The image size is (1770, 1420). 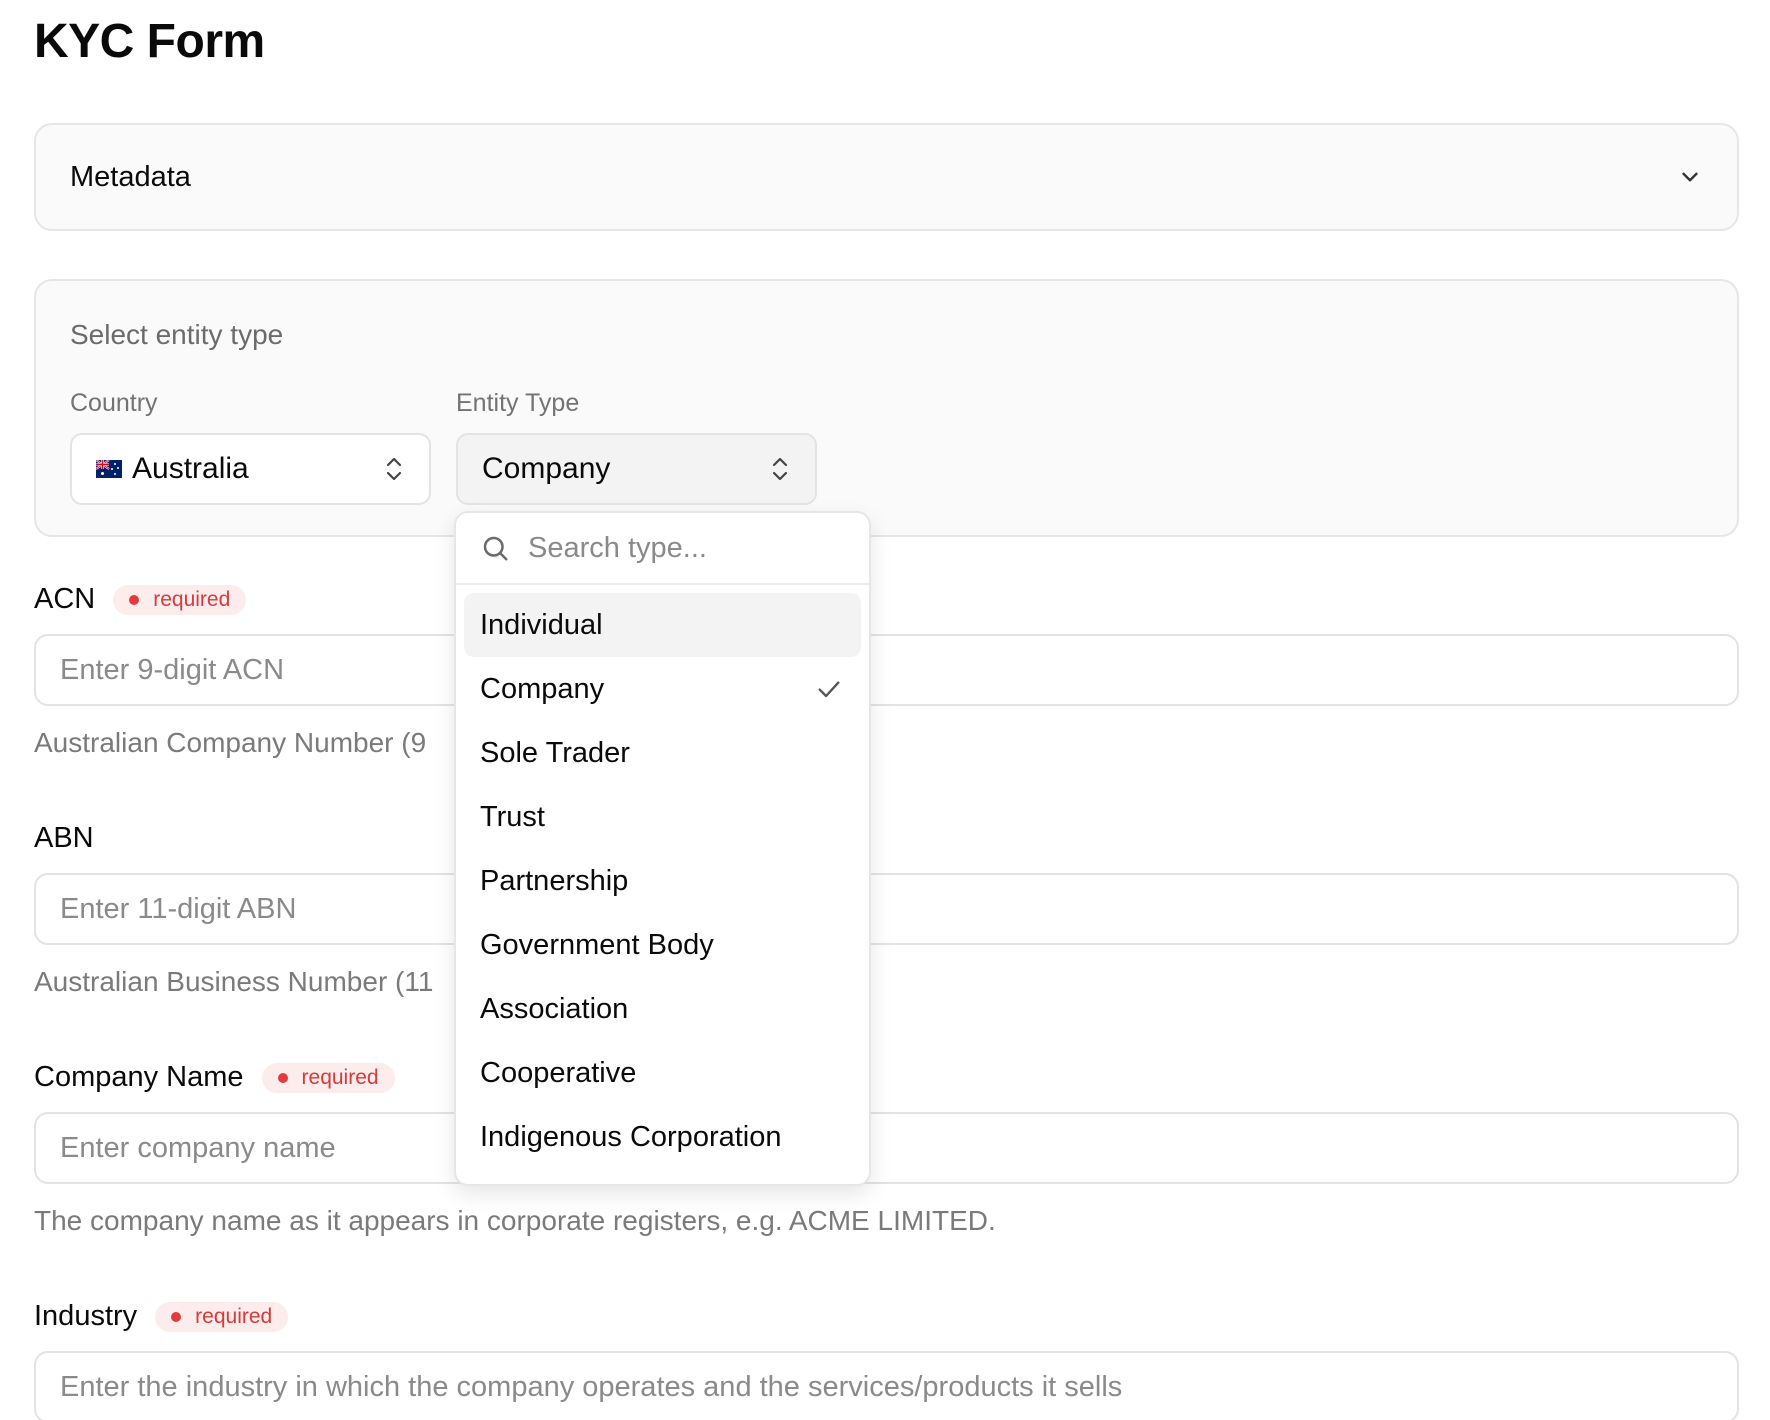 What do you see at coordinates (886, 670) in the screenshot?
I see `acn-input` at bounding box center [886, 670].